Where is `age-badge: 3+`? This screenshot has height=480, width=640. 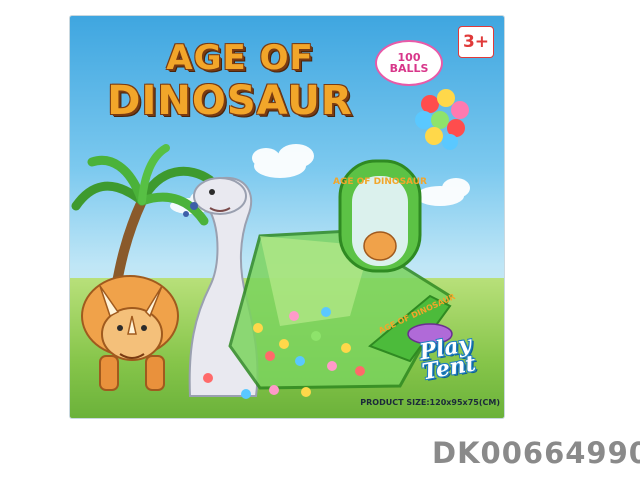 age-badge: 3+ is located at coordinates (476, 42).